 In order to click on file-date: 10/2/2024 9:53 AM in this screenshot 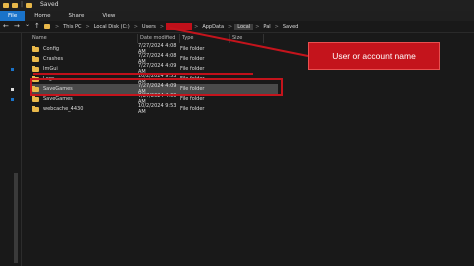, I will do `click(157, 109)`.